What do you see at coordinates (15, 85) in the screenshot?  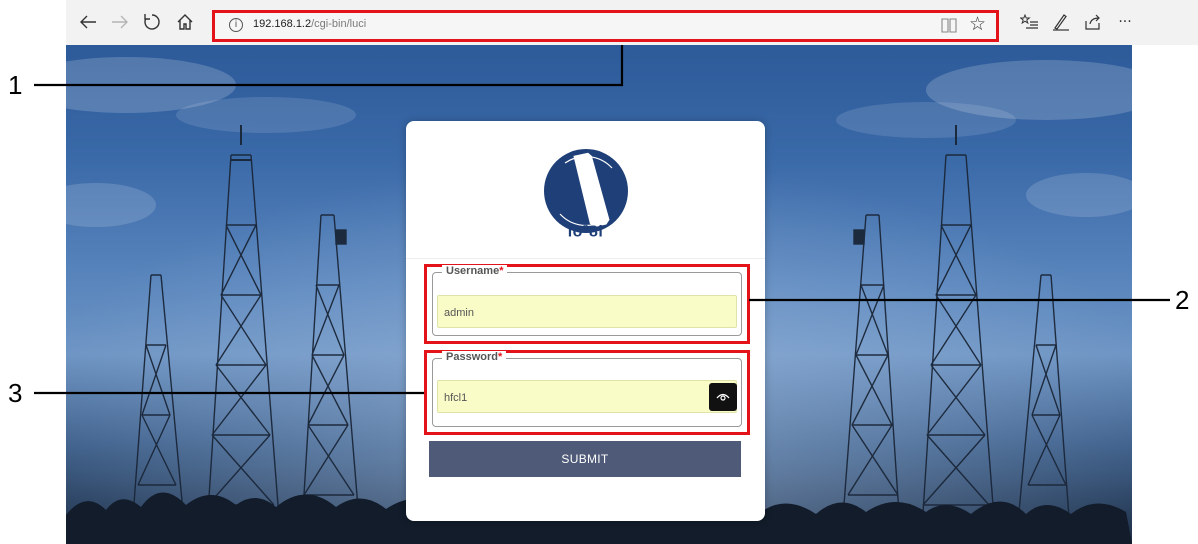 I see `callout-1-label: 1` at bounding box center [15, 85].